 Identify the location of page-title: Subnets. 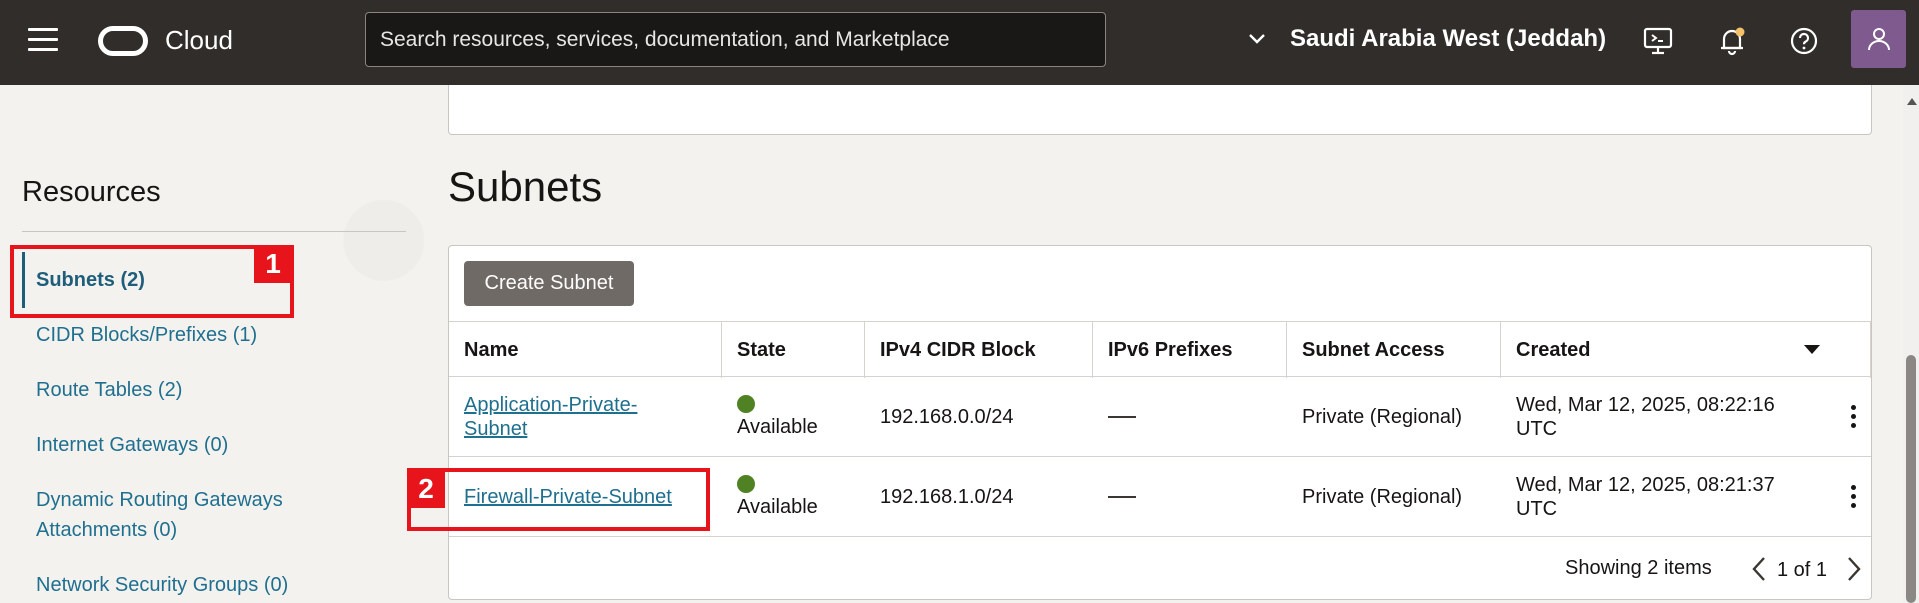
(525, 186).